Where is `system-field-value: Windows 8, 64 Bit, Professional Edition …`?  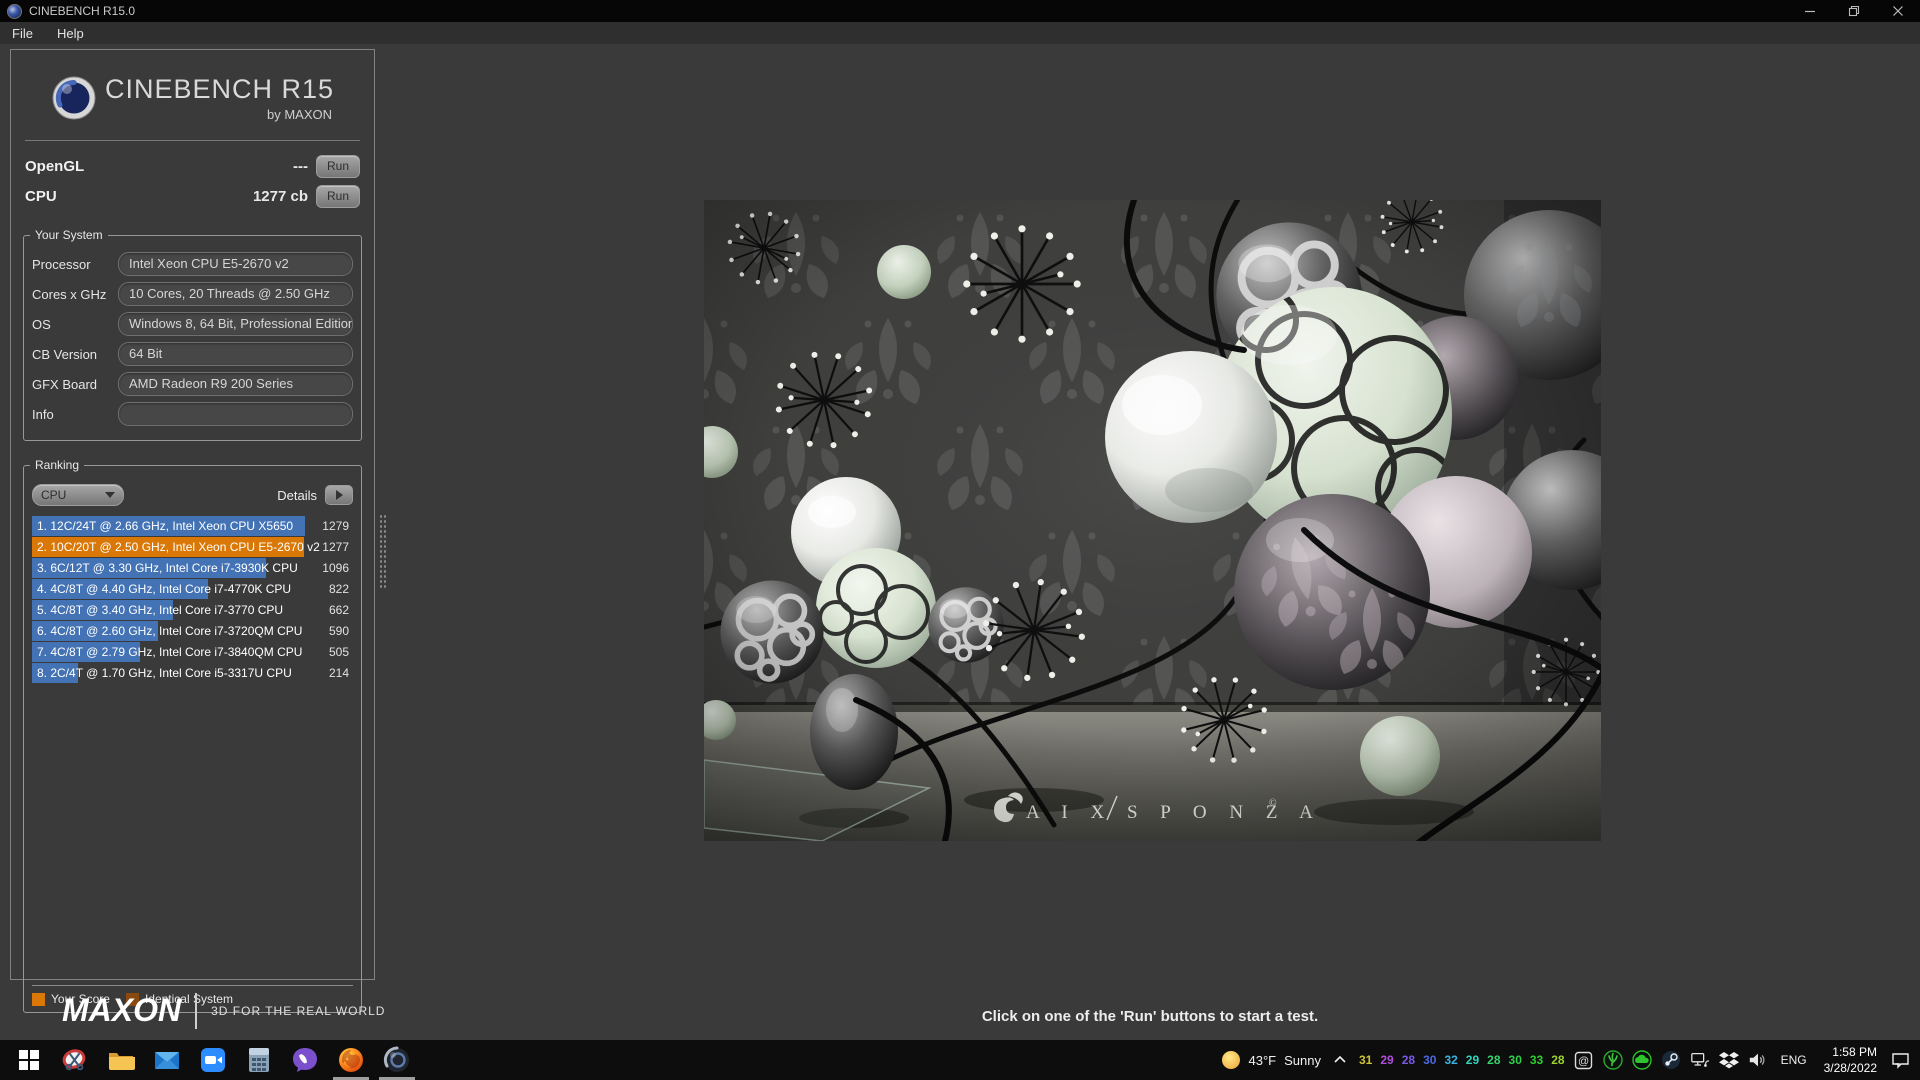 system-field-value: Windows 8, 64 Bit, Professional Edition … is located at coordinates (235, 324).